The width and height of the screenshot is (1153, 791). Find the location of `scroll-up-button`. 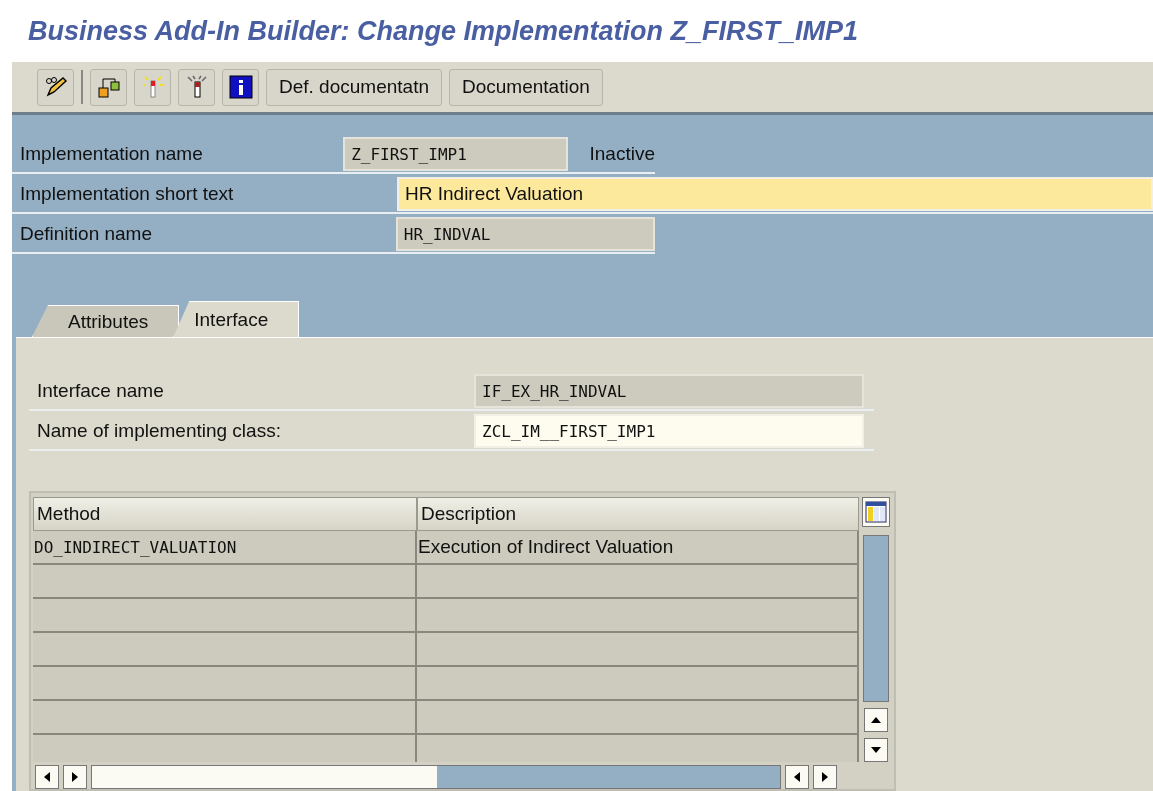

scroll-up-button is located at coordinates (876, 720).